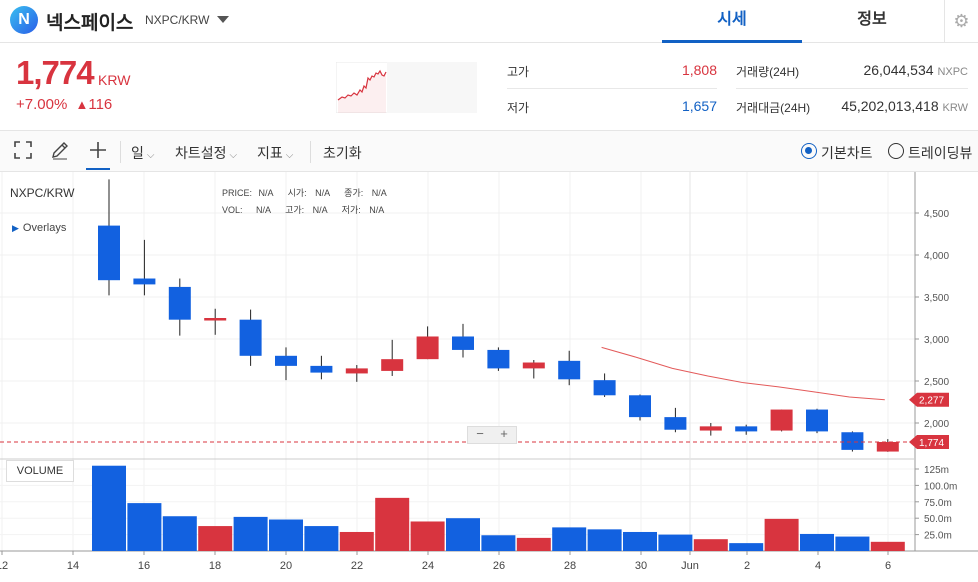  What do you see at coordinates (896, 151) in the screenshot?
I see `tradingview-radio` at bounding box center [896, 151].